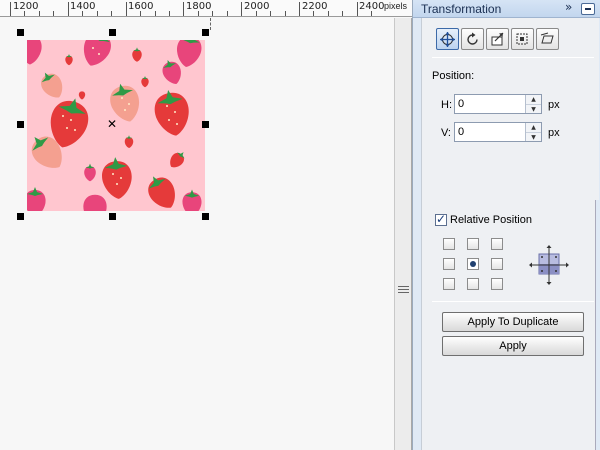 Image resolution: width=600 pixels, height=450 pixels. Describe the element at coordinates (257, 6) in the screenshot. I see `ruler-label-2000: 2000` at that location.